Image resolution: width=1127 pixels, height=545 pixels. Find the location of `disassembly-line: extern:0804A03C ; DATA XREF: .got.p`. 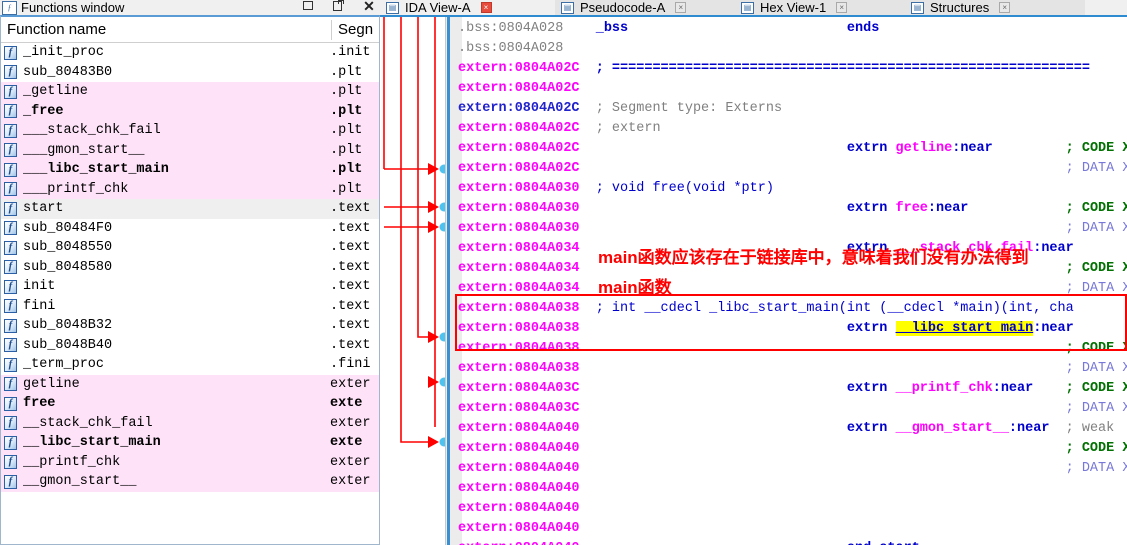

disassembly-line: extern:0804A03C ; DATA XREF: .got.p is located at coordinates (792, 409).